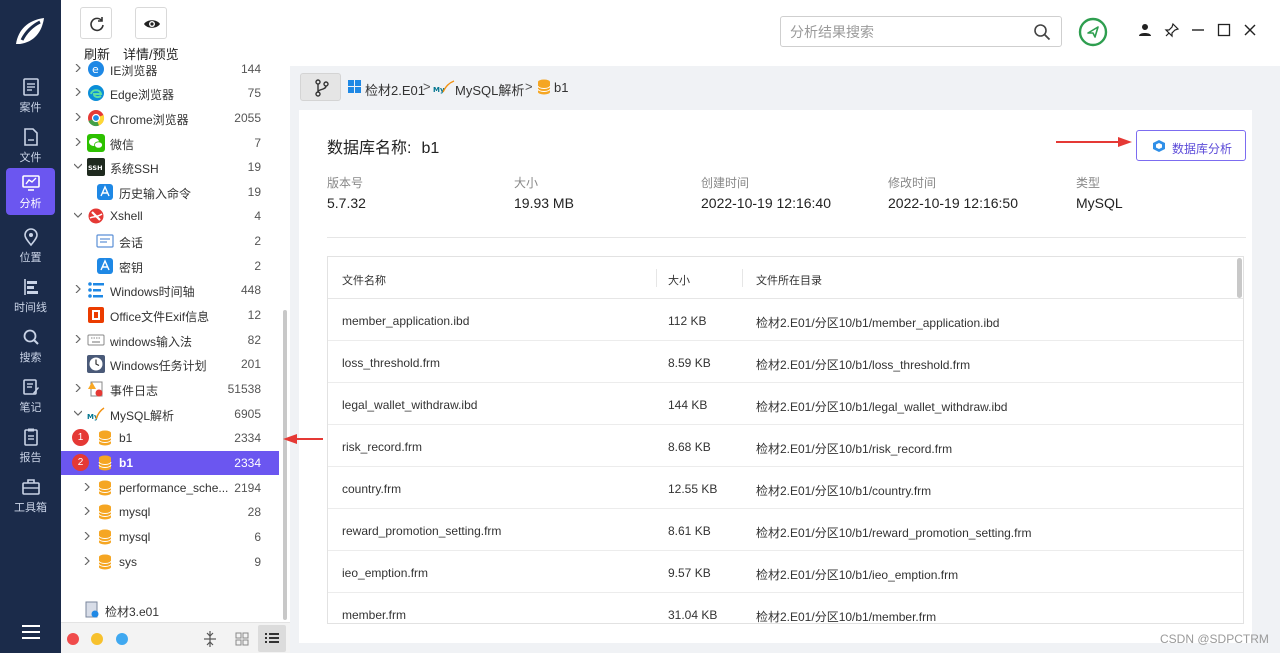 The height and width of the screenshot is (653, 1280). What do you see at coordinates (151, 23) in the screenshot?
I see `preview-button` at bounding box center [151, 23].